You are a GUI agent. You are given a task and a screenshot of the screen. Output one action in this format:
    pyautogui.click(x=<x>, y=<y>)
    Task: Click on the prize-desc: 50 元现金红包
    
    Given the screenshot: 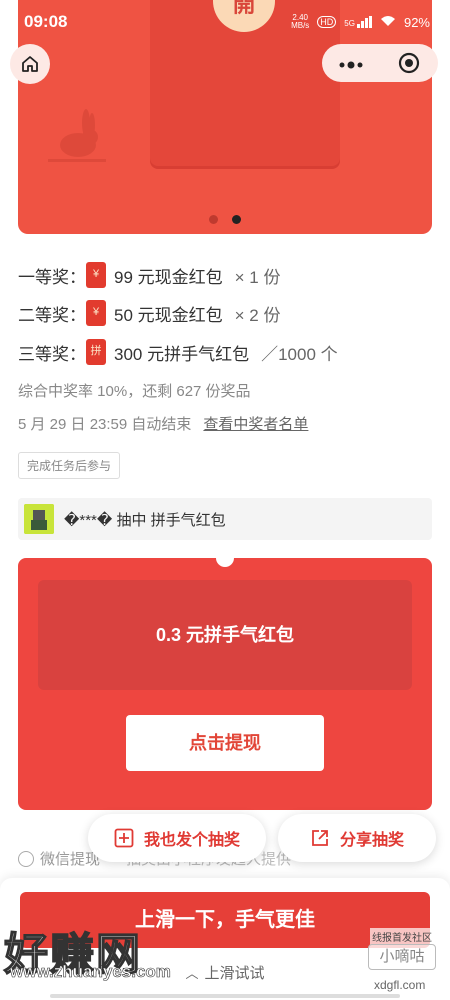 What is the action you would take?
    pyautogui.click(x=168, y=315)
    